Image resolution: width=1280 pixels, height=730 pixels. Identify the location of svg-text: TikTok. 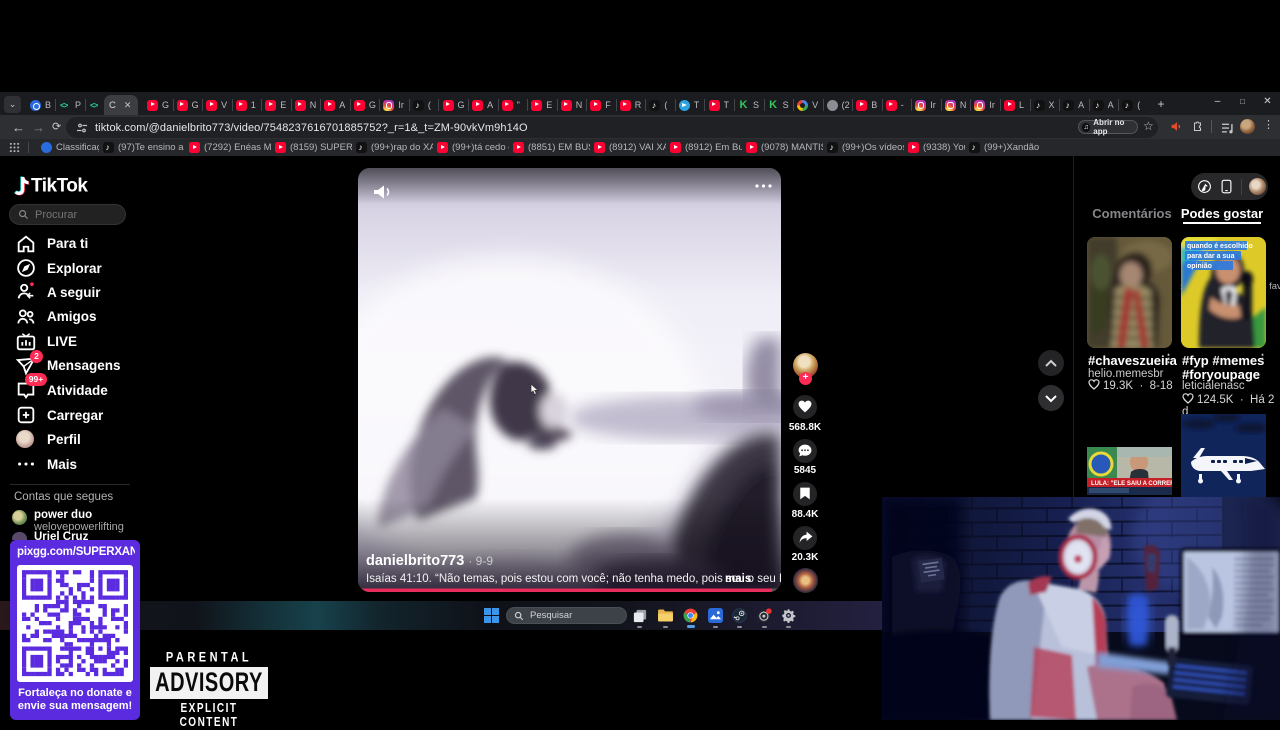
(59, 186).